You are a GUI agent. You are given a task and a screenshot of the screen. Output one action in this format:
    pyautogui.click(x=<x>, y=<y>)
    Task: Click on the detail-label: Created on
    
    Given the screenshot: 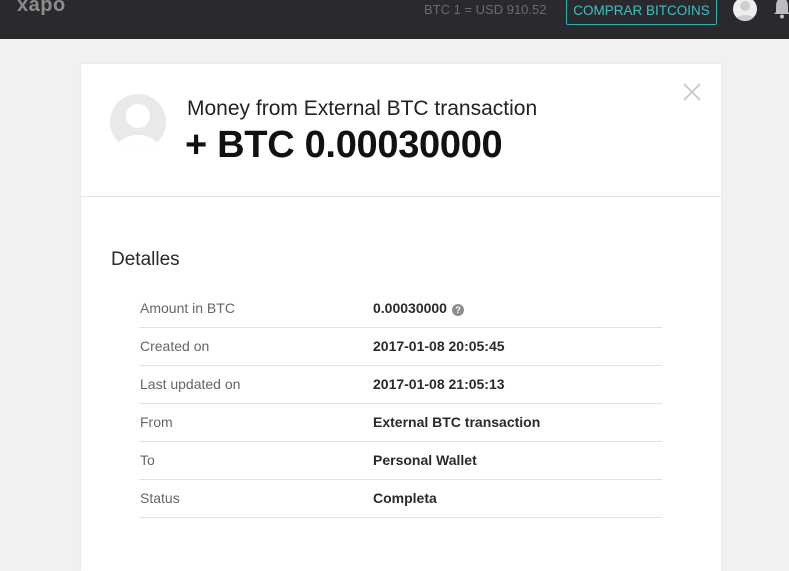 What is the action you would take?
    pyautogui.click(x=175, y=346)
    